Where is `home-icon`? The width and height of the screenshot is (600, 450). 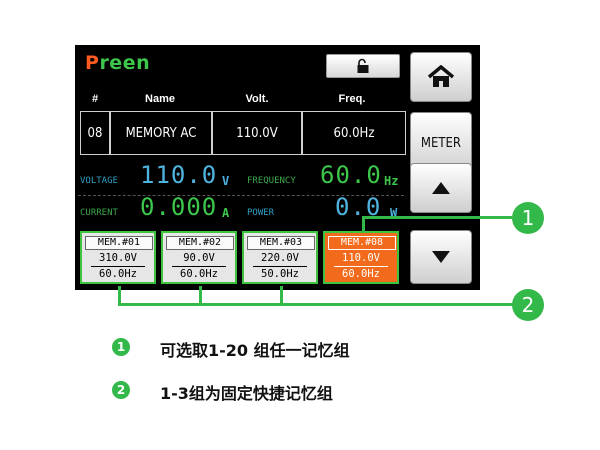
home-icon is located at coordinates (441, 76).